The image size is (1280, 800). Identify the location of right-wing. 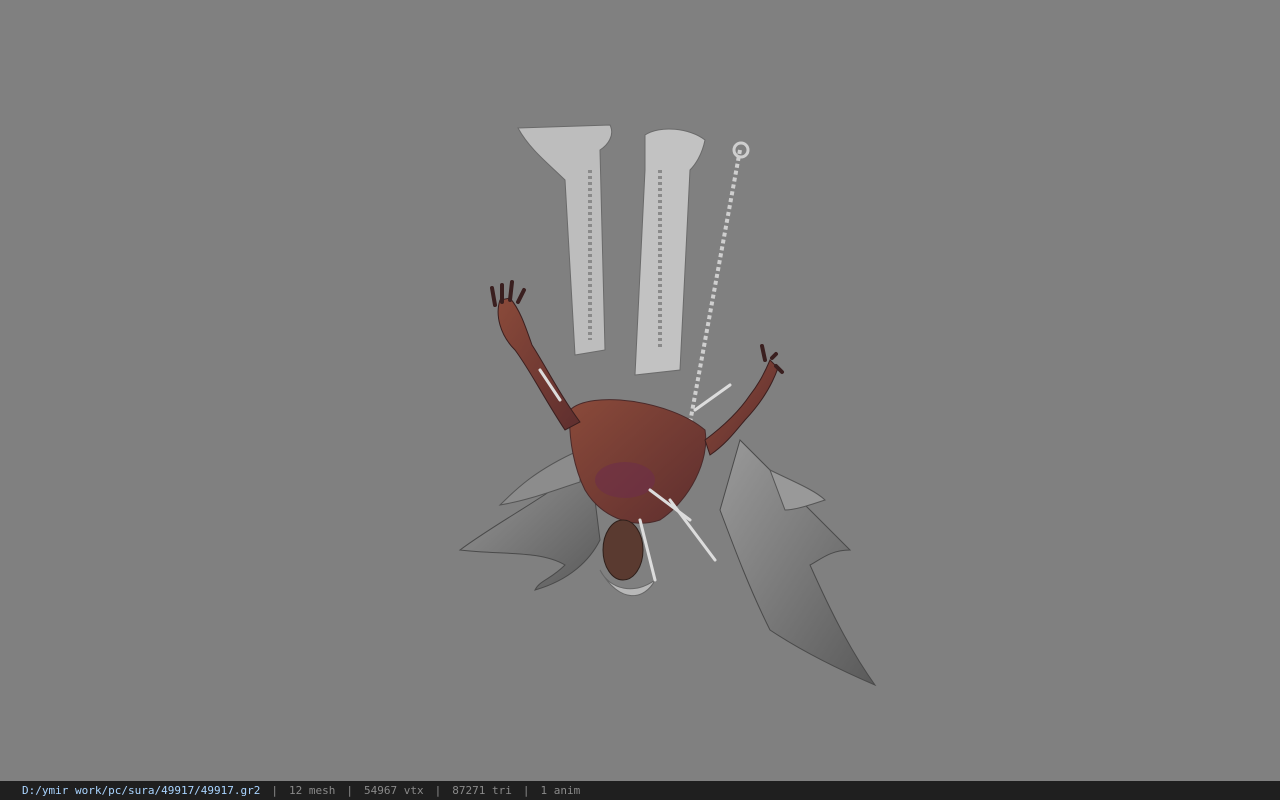
(798, 563).